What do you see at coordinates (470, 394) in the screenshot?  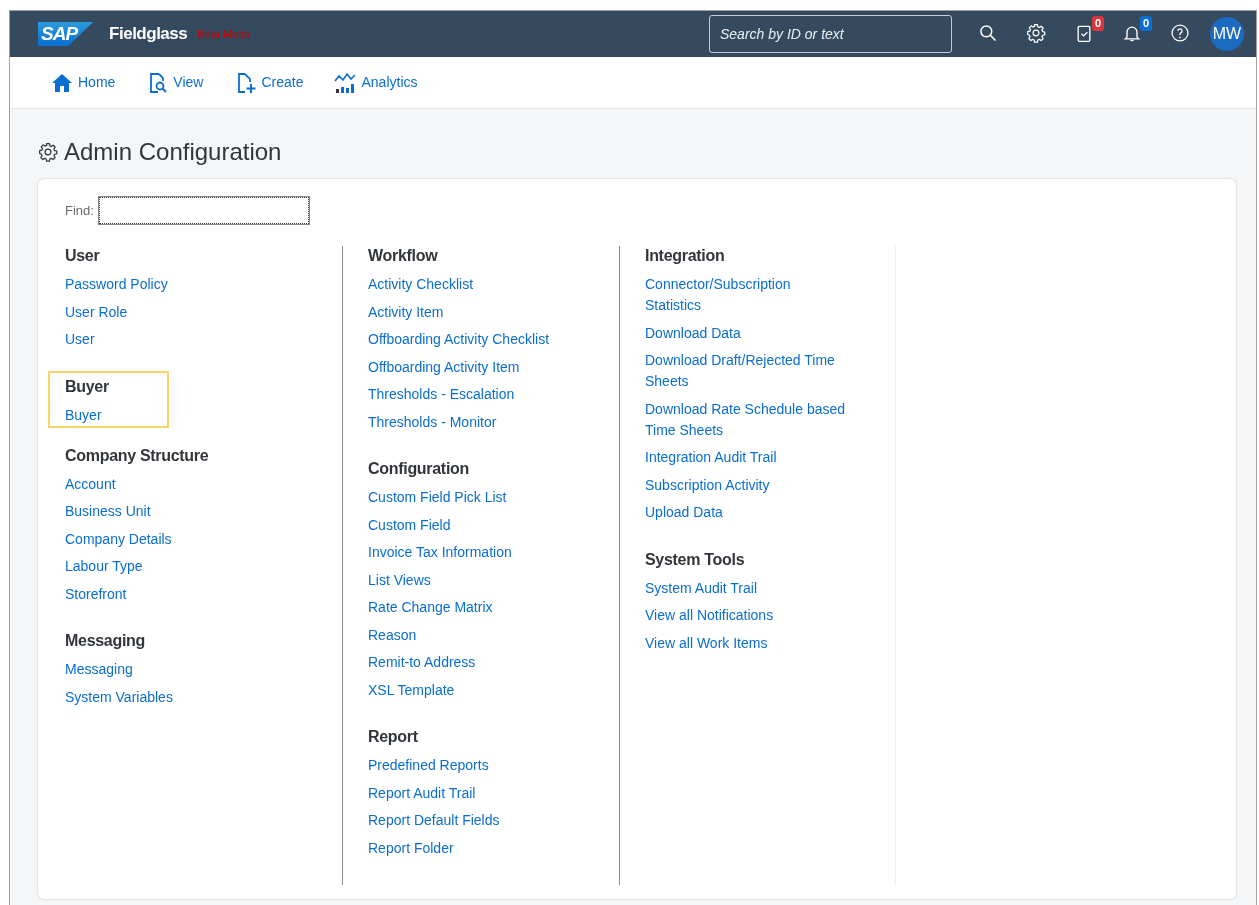 I see `config-link: Thresholds - Escalation` at bounding box center [470, 394].